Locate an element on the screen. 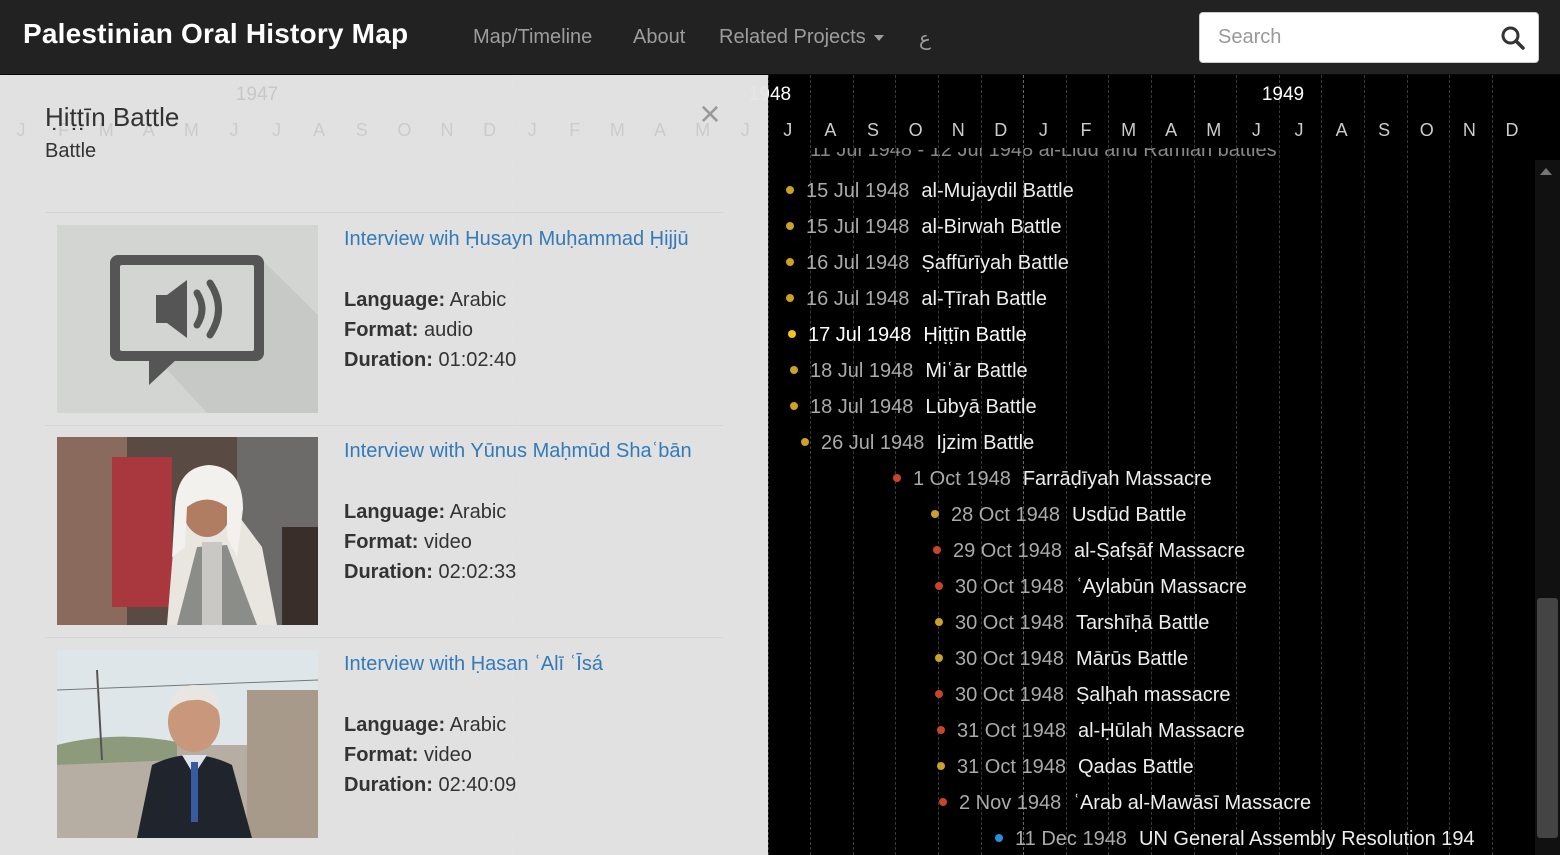  timeline-event: 30 Oct 1948 Tarshīḥā Battle is located at coordinates (1072, 623).